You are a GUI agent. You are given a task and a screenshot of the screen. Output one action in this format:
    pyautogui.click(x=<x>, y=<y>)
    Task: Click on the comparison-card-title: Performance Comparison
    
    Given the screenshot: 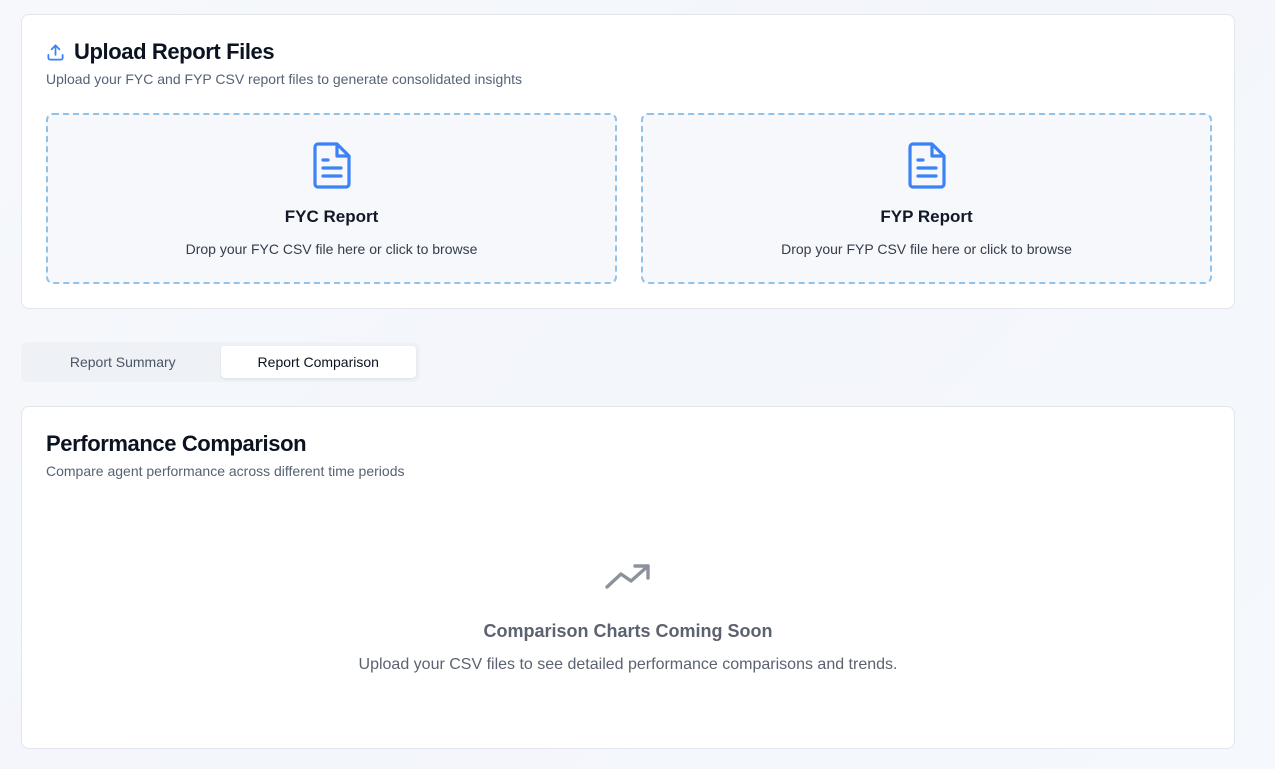 What is the action you would take?
    pyautogui.click(x=176, y=443)
    